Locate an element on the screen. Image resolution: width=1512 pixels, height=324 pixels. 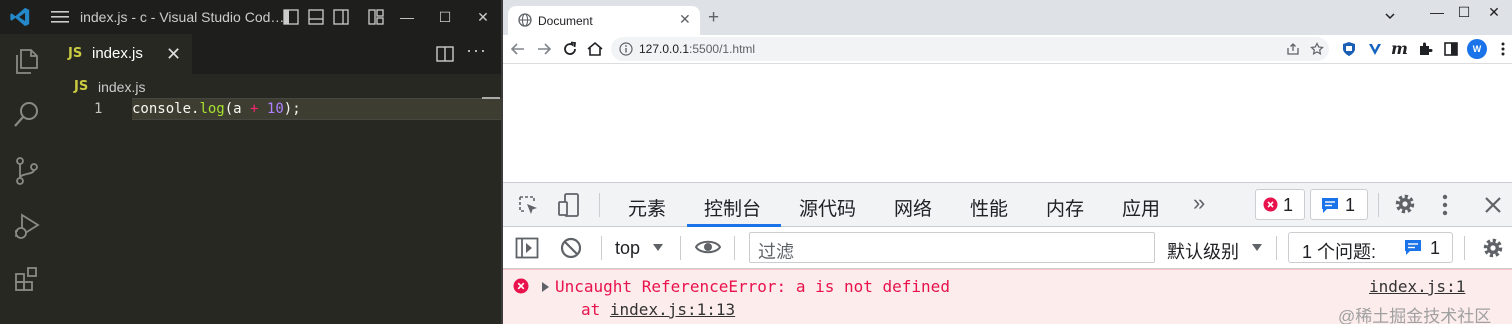
share-icon is located at coordinates (1293, 49).